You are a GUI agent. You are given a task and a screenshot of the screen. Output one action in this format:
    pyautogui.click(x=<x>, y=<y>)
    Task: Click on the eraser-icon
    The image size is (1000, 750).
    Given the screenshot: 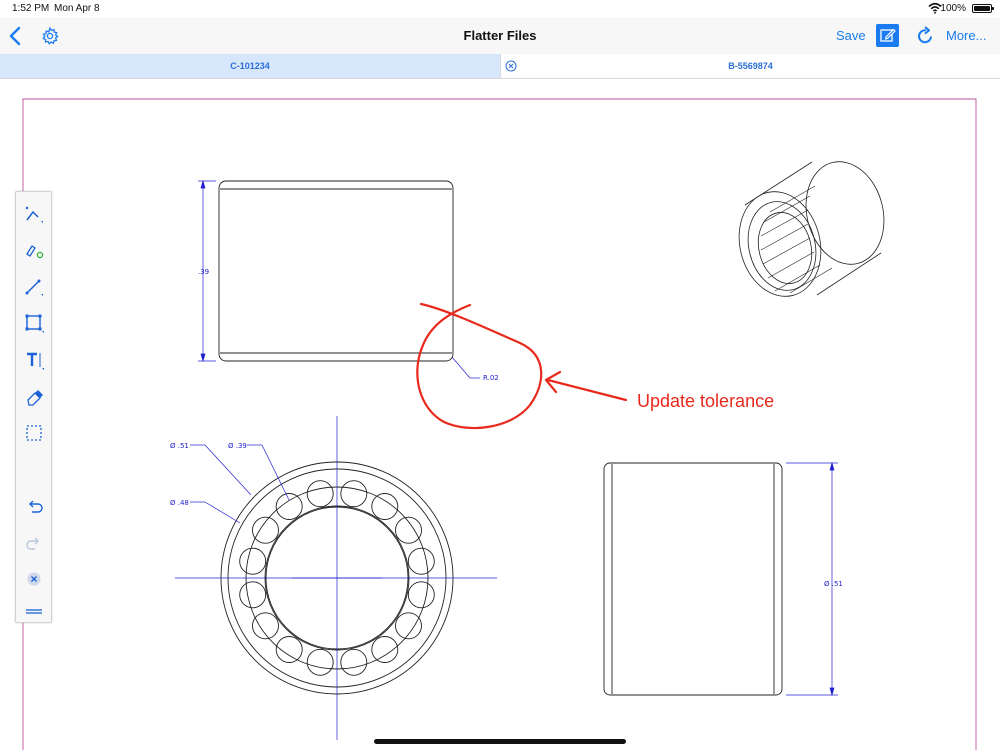 What is the action you would take?
    pyautogui.click(x=35, y=398)
    